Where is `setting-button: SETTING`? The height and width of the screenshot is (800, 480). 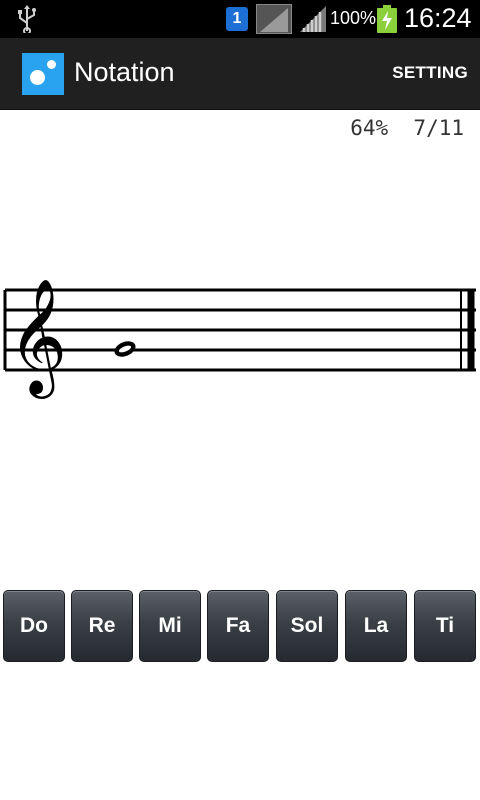 setting-button: SETTING is located at coordinates (430, 73).